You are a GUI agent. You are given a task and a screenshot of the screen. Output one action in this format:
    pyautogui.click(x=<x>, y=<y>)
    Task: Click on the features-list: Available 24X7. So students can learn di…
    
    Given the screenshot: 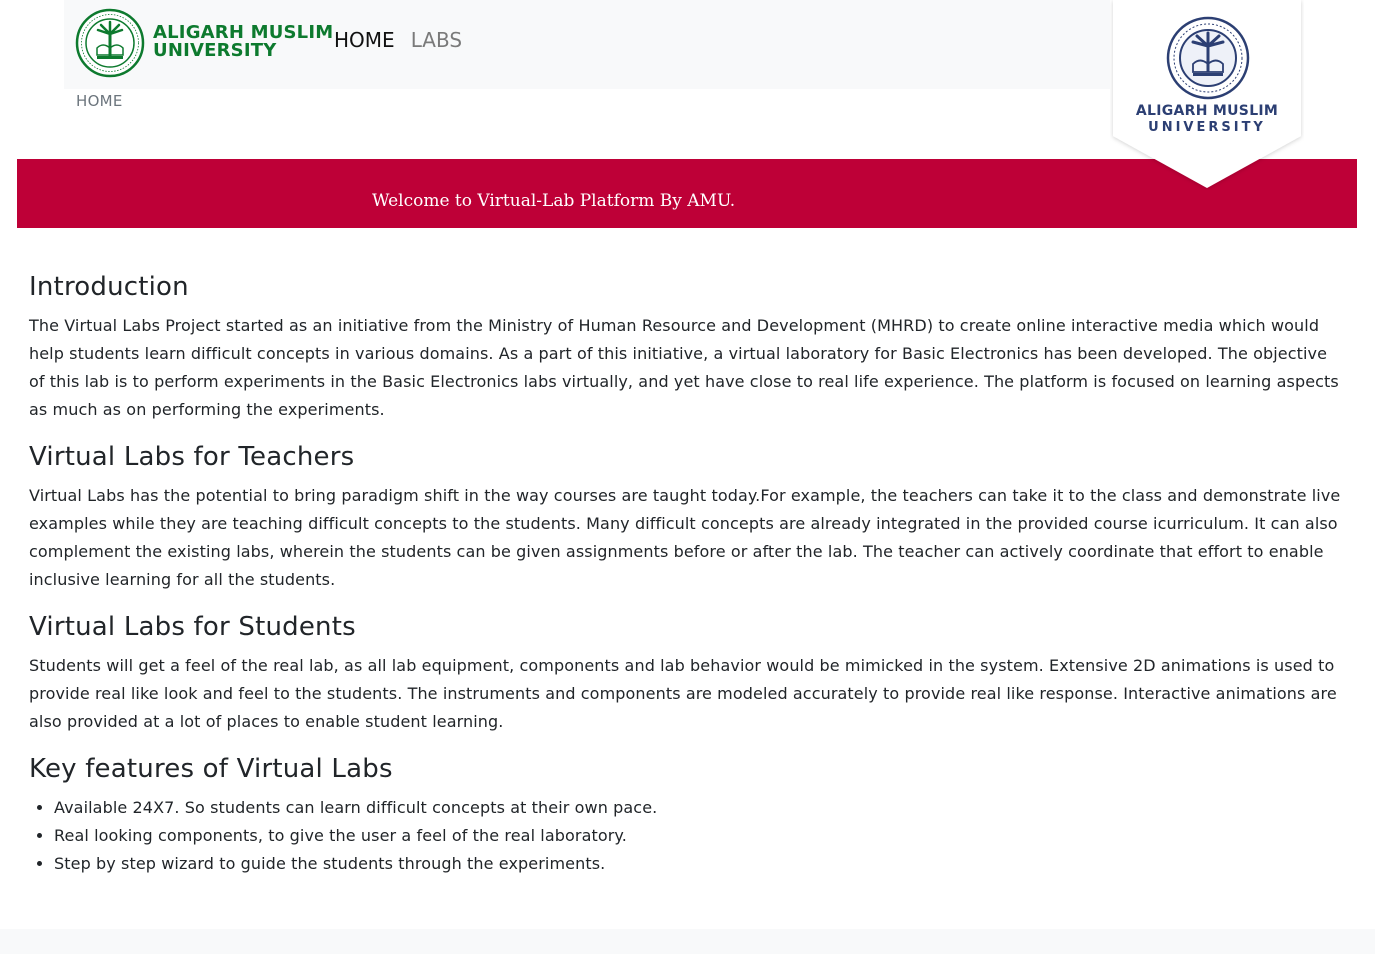 What is the action you would take?
    pyautogui.click(x=688, y=836)
    